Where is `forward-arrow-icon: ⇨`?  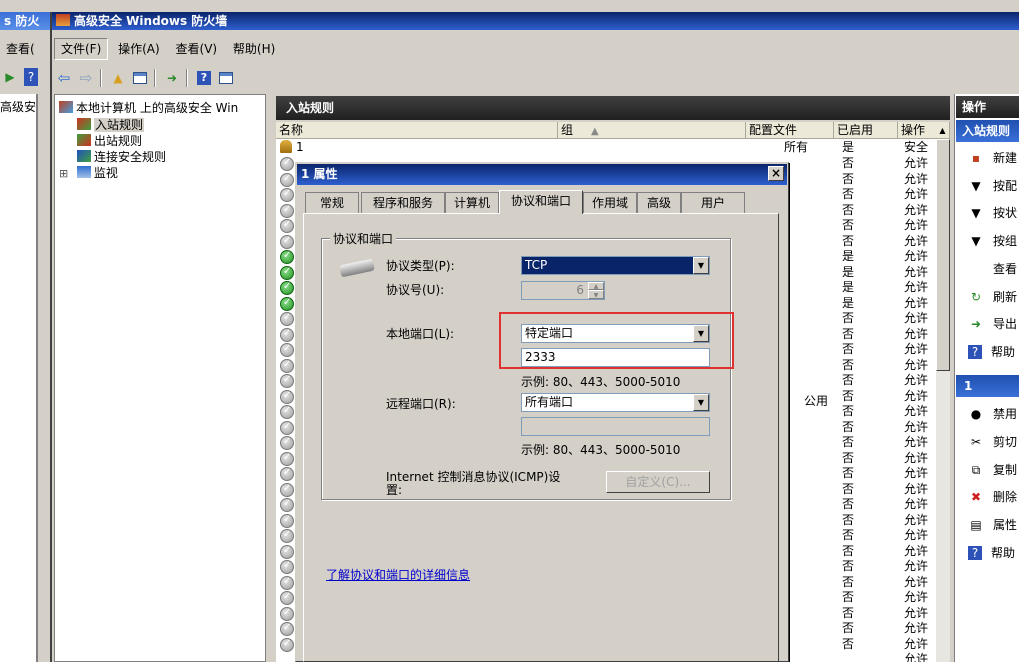 forward-arrow-icon: ⇨ is located at coordinates (86, 78).